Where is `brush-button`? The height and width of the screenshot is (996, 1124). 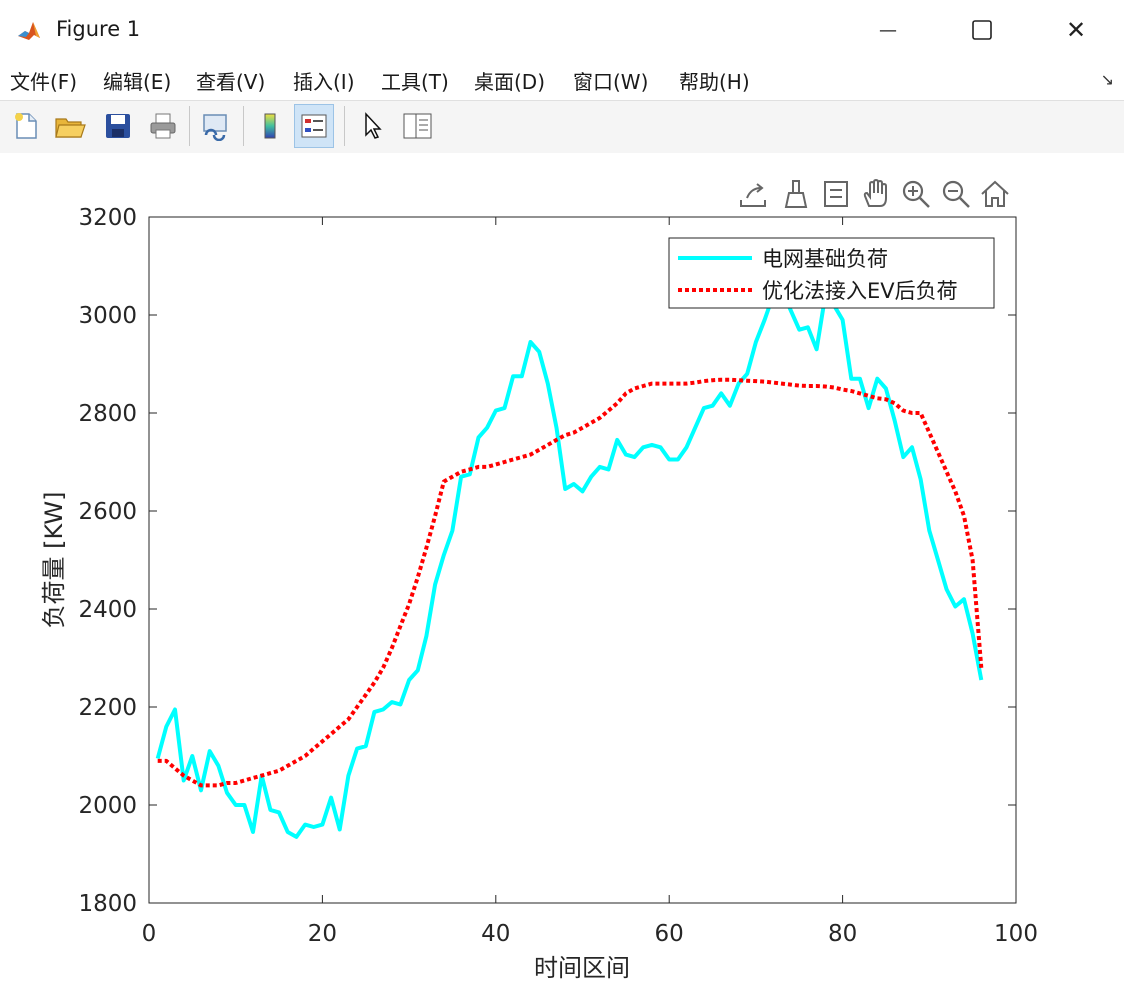
brush-button is located at coordinates (796, 194).